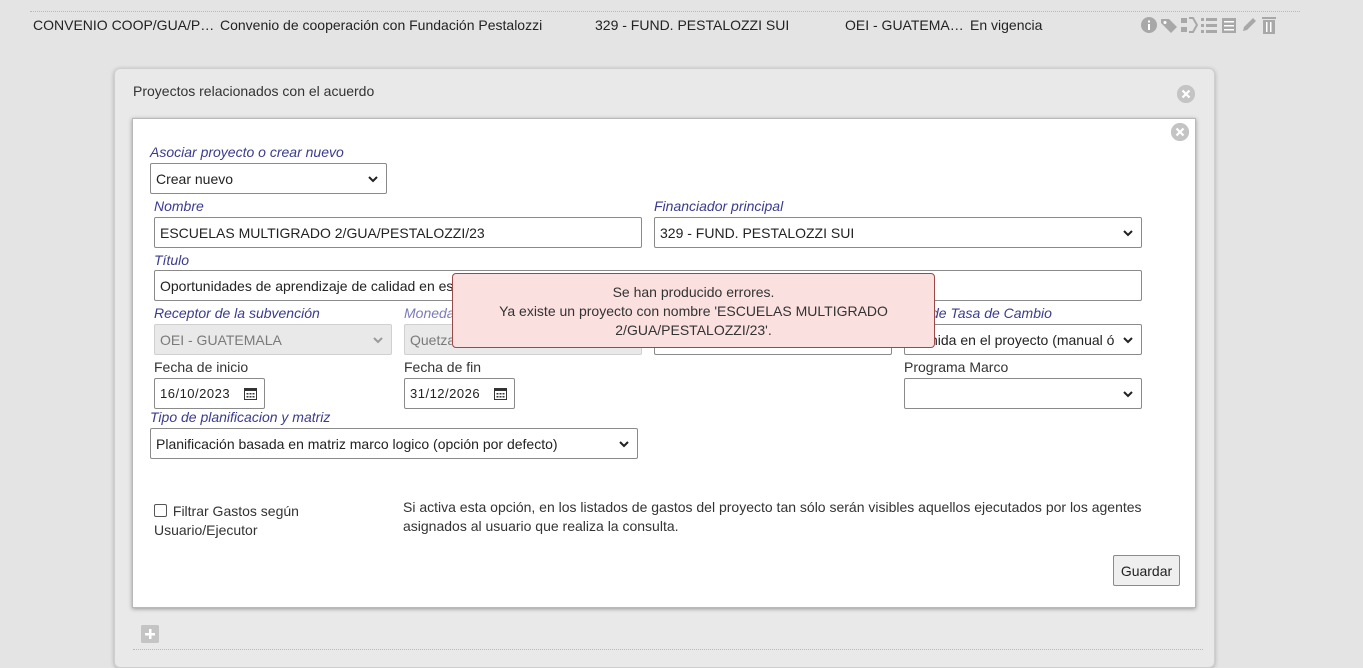 Image resolution: width=1363 pixels, height=668 pixels. What do you see at coordinates (692, 25) in the screenshot?
I see `row-financier: 329 - FUND. PESTALOZZI SUI` at bounding box center [692, 25].